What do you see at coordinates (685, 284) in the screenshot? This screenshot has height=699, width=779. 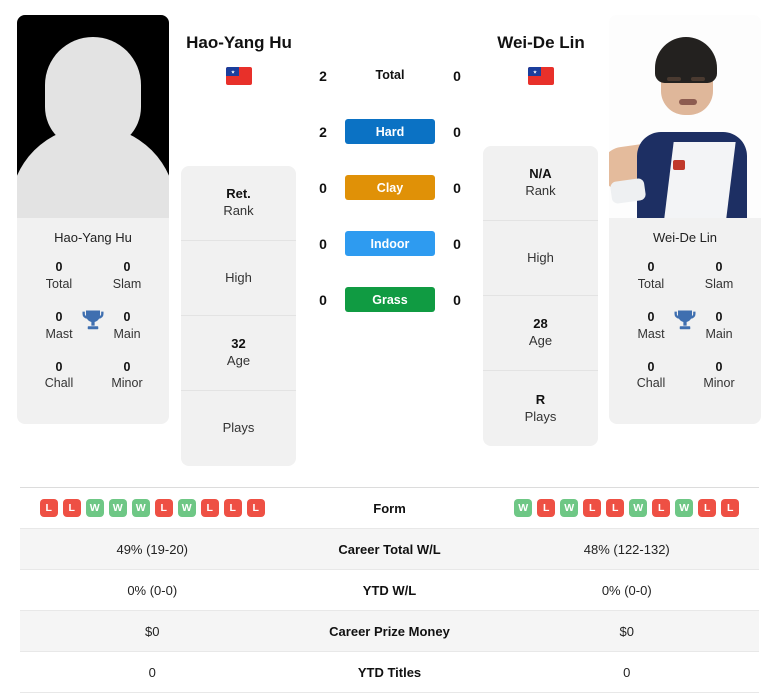 I see `titles-row: 0 Total 0 Slam` at bounding box center [685, 284].